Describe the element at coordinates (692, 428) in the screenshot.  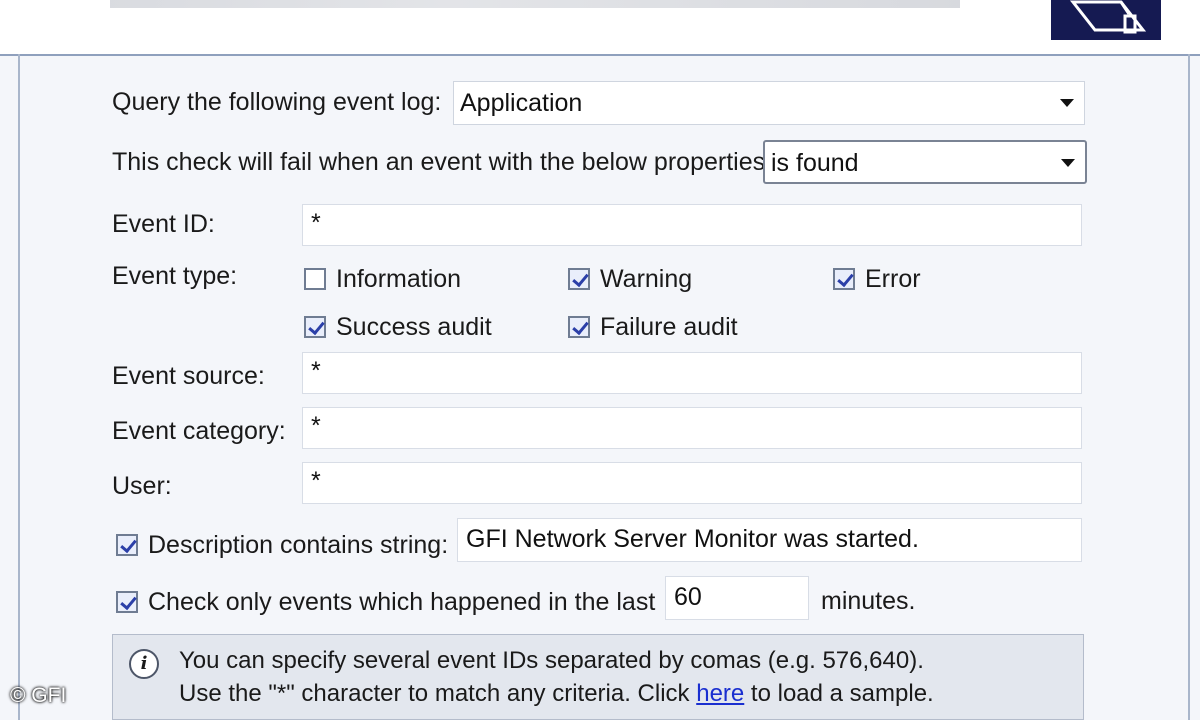
I see `event-category-field: *` at that location.